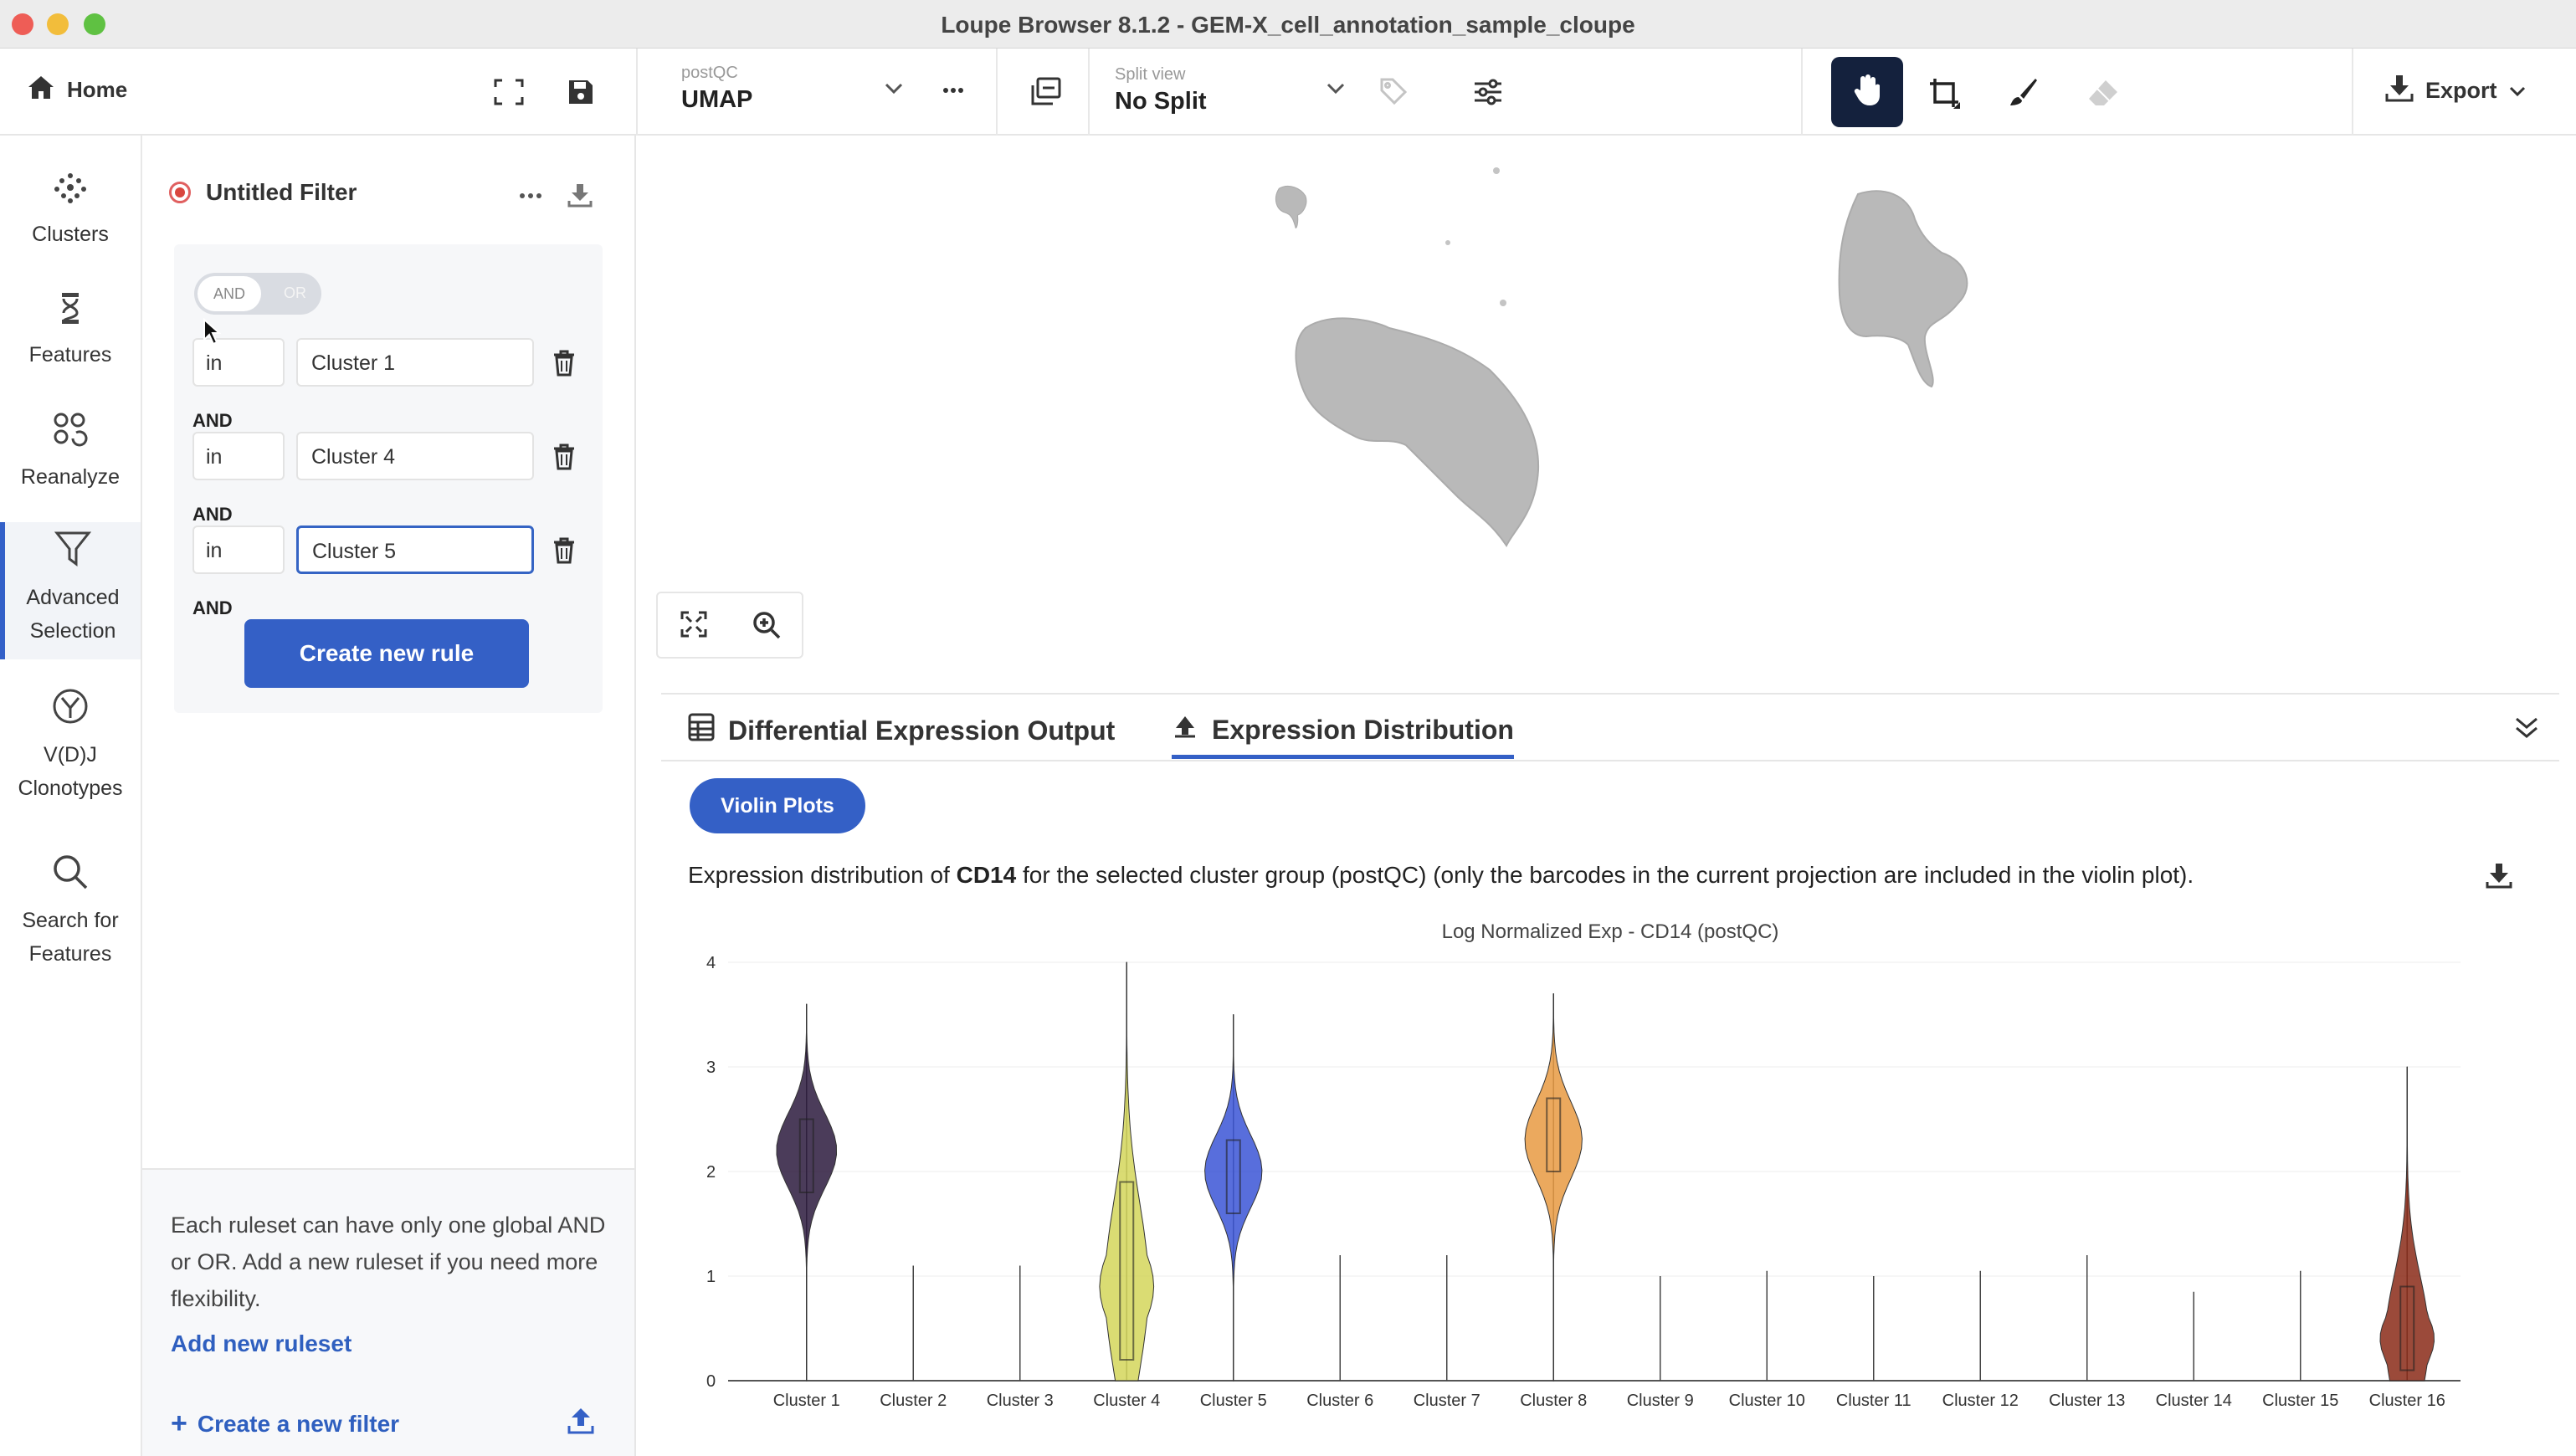 This screenshot has width=2576, height=1456. What do you see at coordinates (1945, 93) in the screenshot?
I see `crop-select-icon` at bounding box center [1945, 93].